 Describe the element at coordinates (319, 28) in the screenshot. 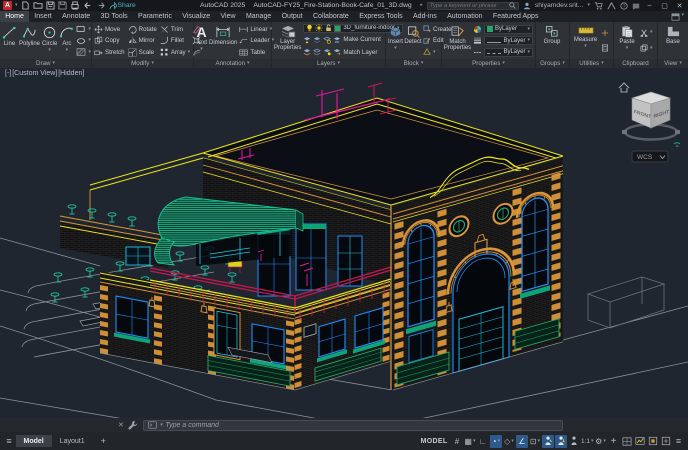

I see `layer-freeze-sun-icon` at that location.